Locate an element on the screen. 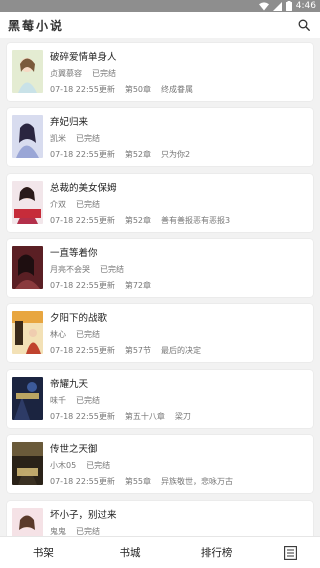 The image size is (320, 568). clock-time: 4:46 is located at coordinates (305, 6).